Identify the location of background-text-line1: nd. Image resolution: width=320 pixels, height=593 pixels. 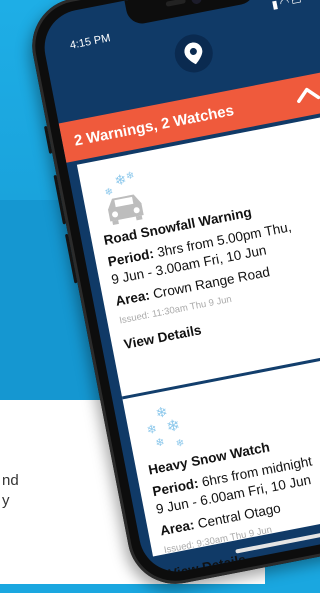
(10, 480).